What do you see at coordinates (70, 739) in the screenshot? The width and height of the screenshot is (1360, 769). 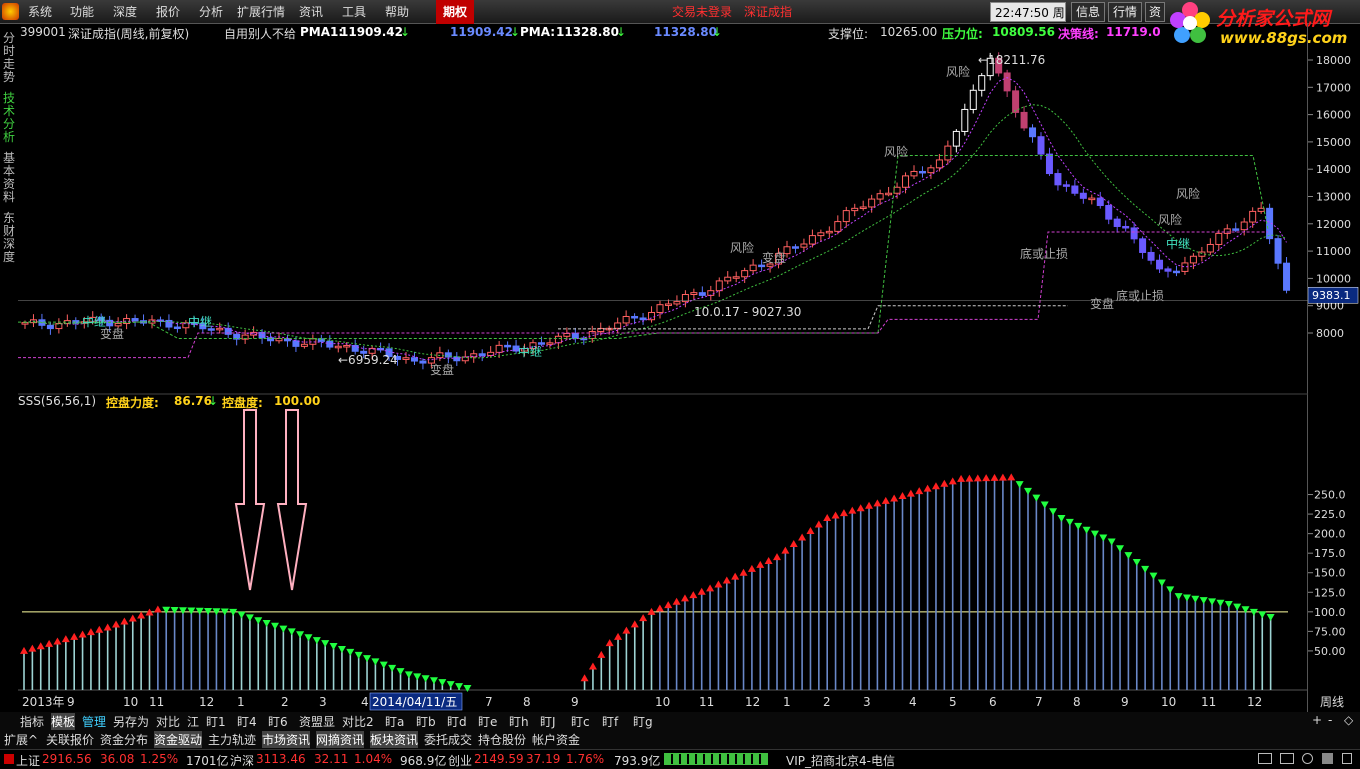 I see `function-tab-1: 关联报价` at bounding box center [70, 739].